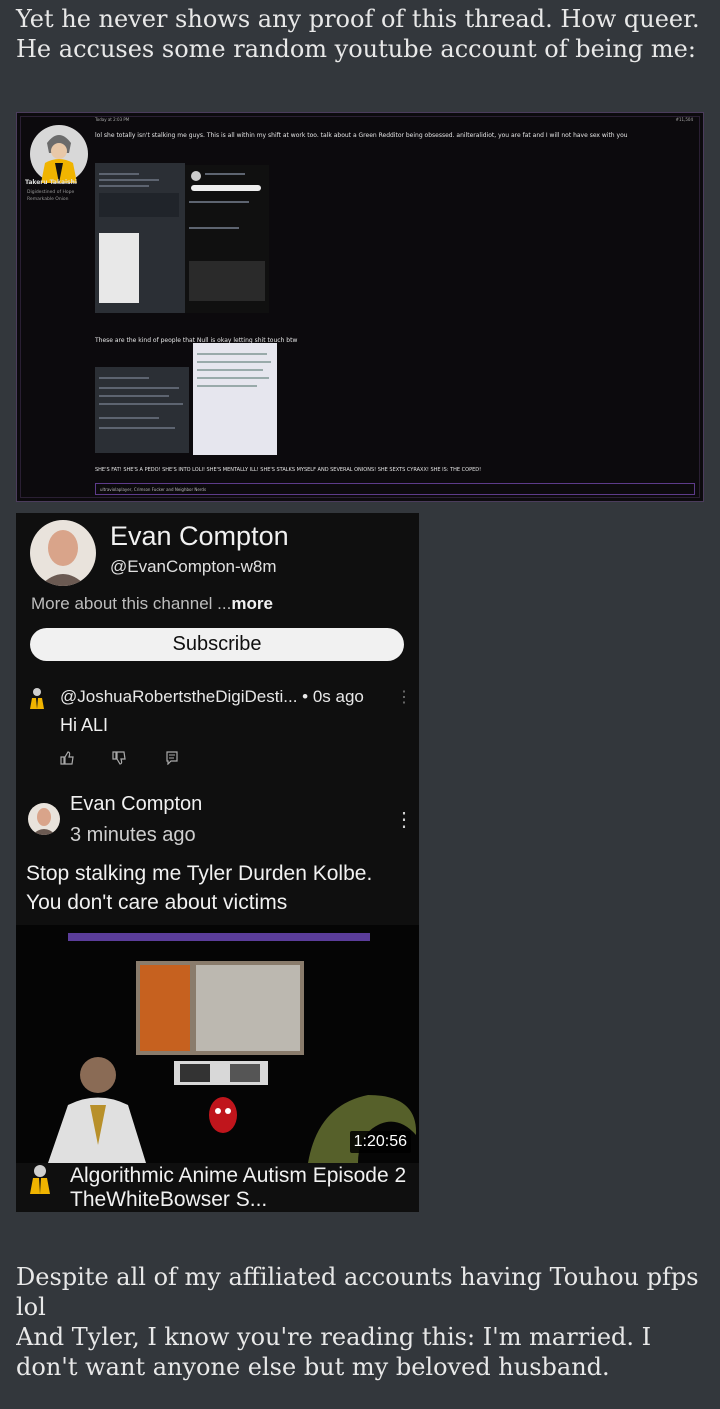  What do you see at coordinates (199, 536) in the screenshot?
I see `channel-name: Evan Compton` at bounding box center [199, 536].